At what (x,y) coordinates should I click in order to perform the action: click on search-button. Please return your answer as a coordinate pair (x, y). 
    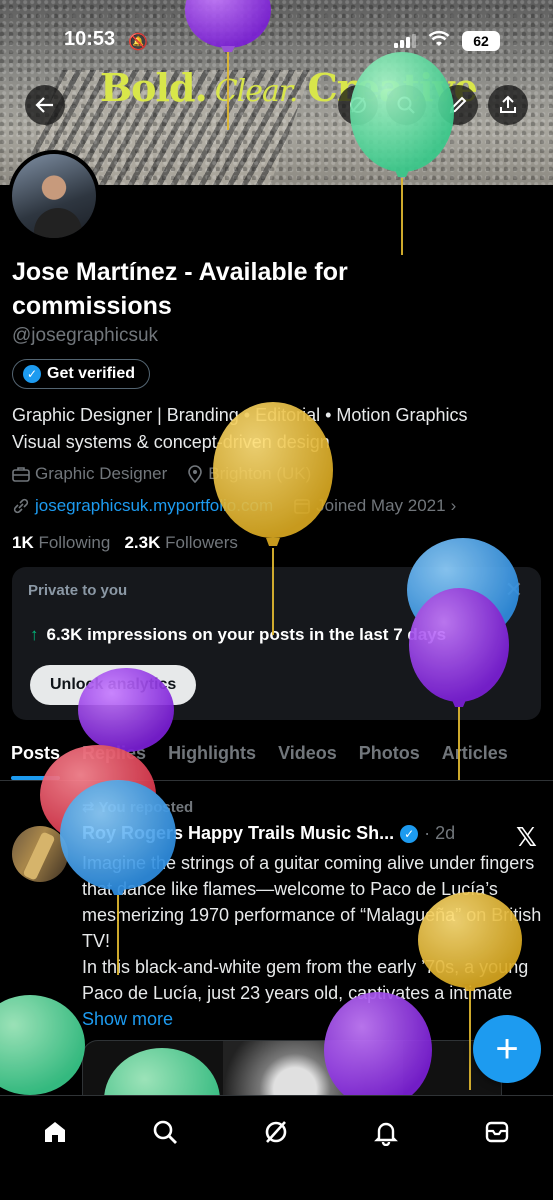
    Looking at the image, I should click on (406, 105).